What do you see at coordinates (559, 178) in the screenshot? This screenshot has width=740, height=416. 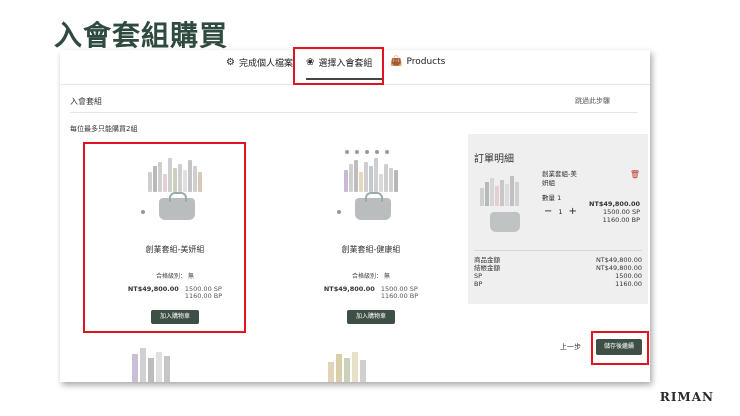 I see `order-item-name: 創業套組-美妍組` at bounding box center [559, 178].